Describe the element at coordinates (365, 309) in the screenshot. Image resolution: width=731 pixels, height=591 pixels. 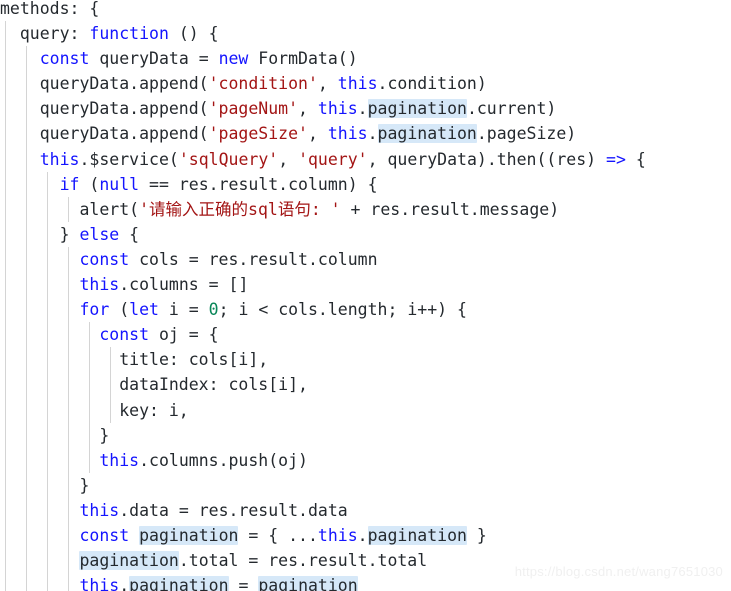
I see `code-line: for (let i = 0; i < cols.length; i++) {` at that location.